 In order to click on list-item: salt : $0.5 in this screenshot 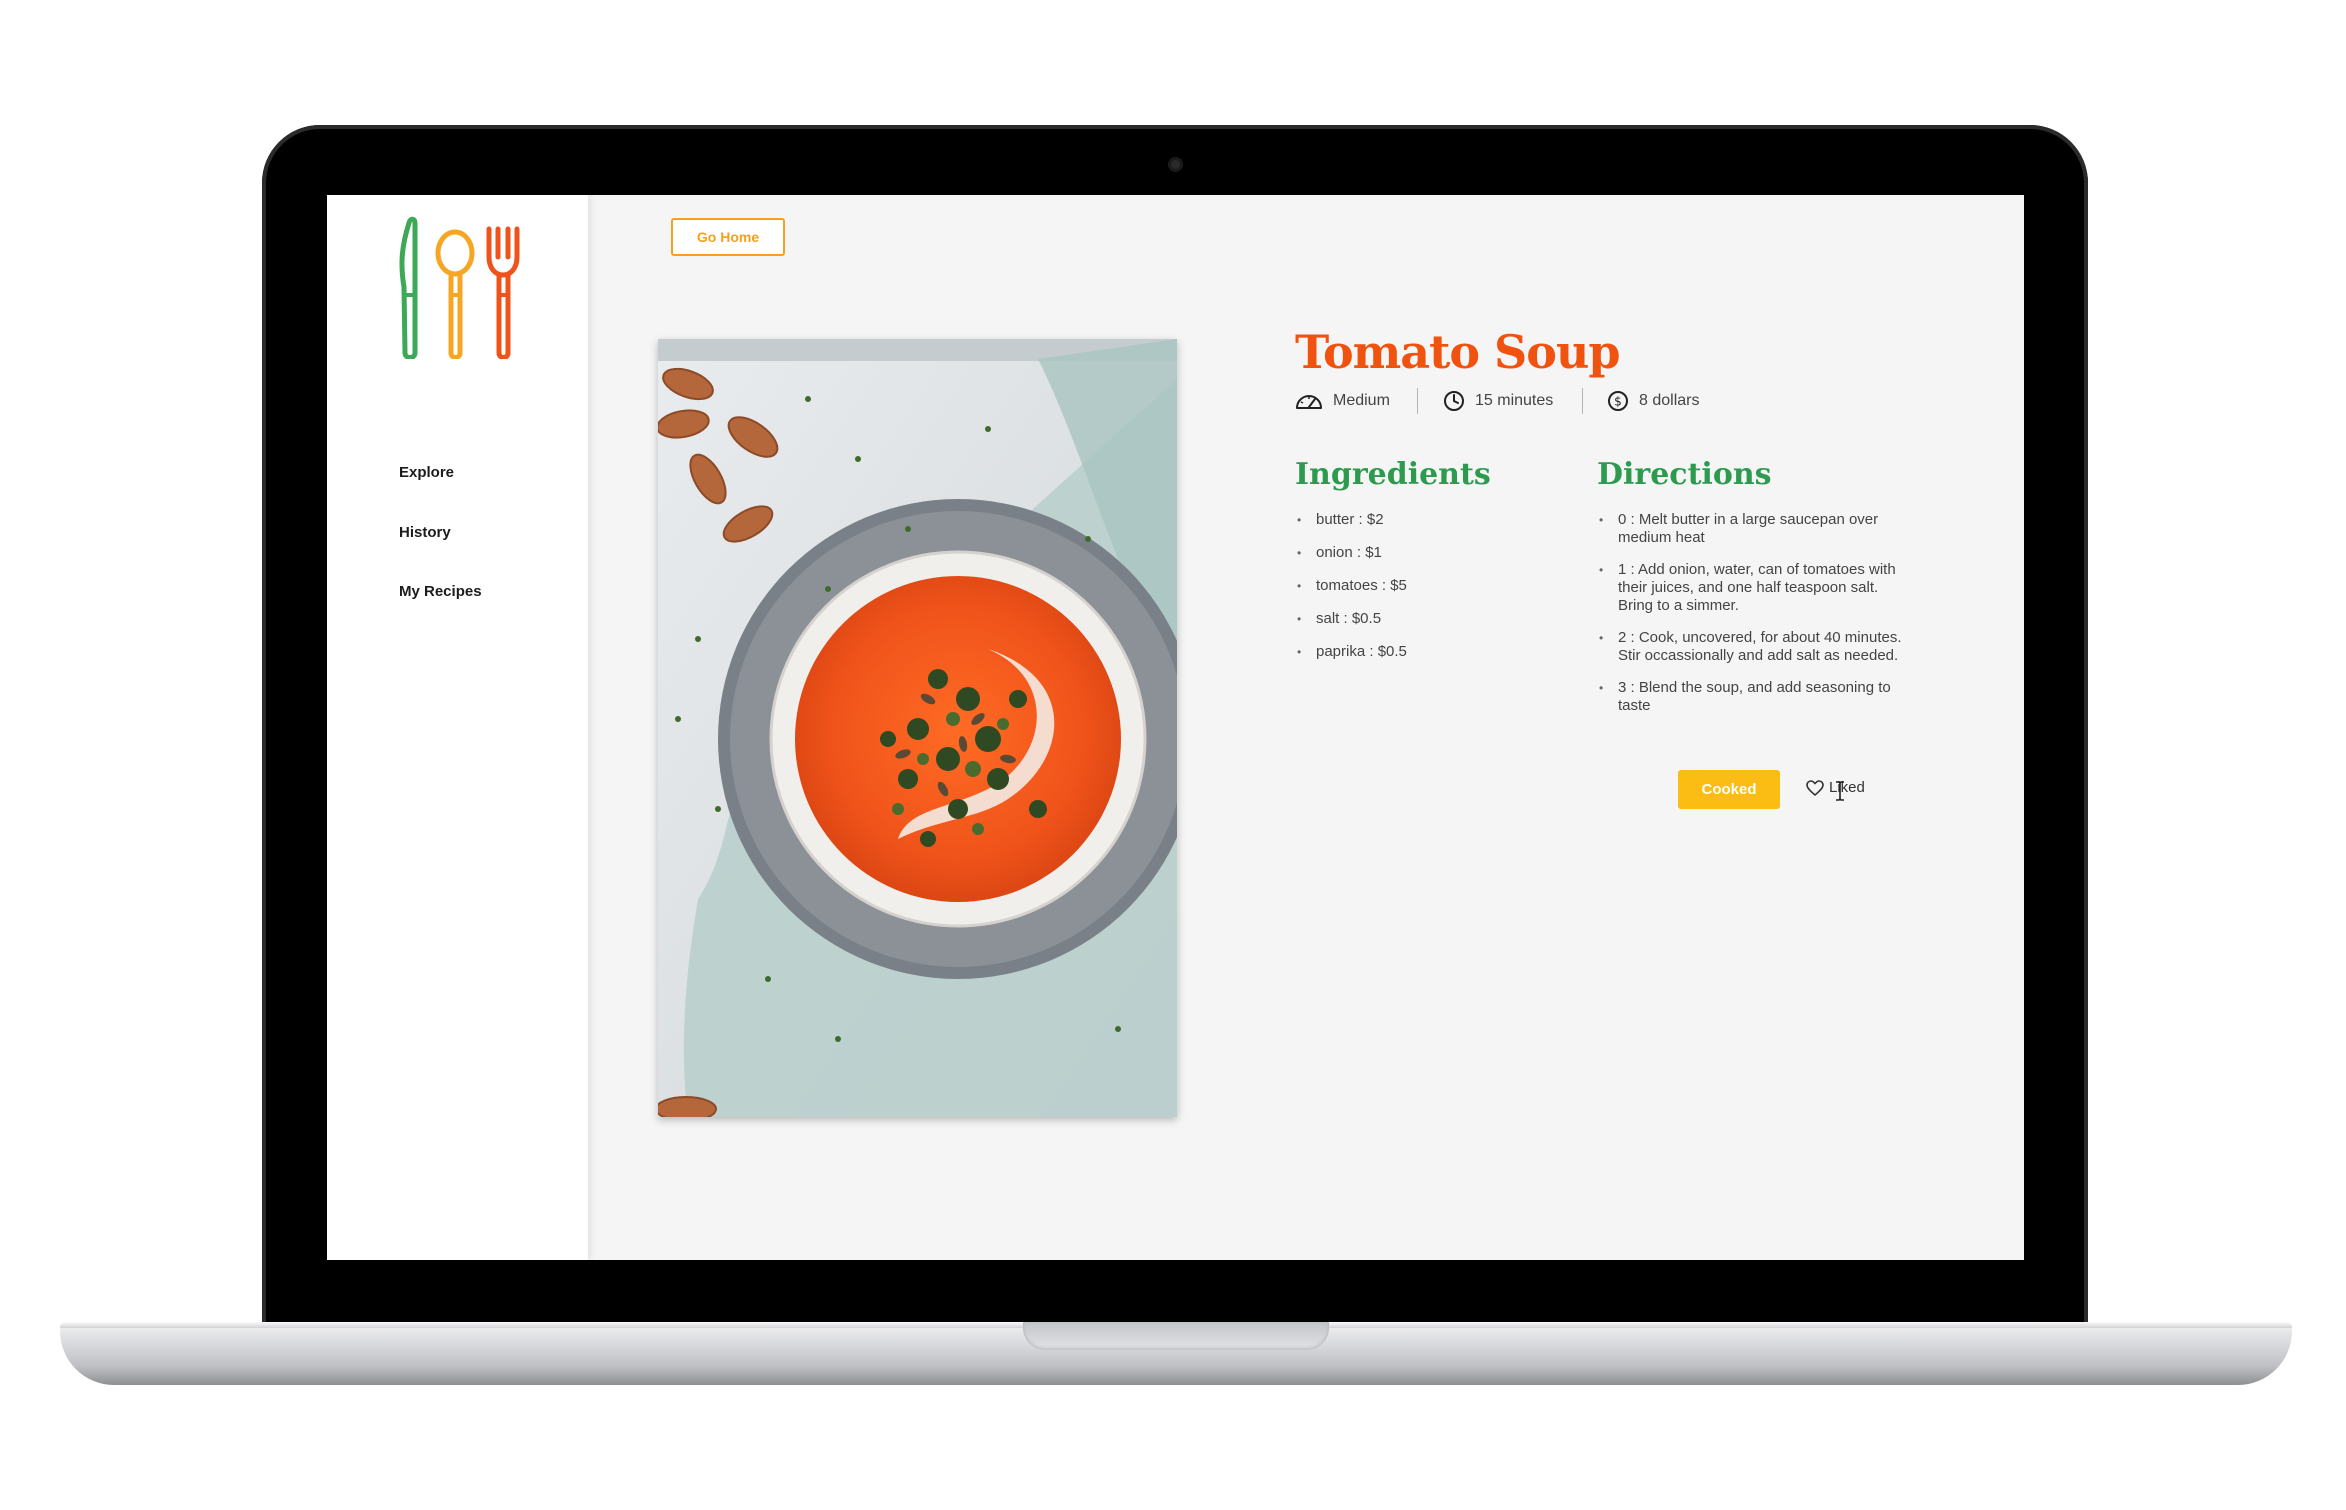, I will do `click(1427, 619)`.